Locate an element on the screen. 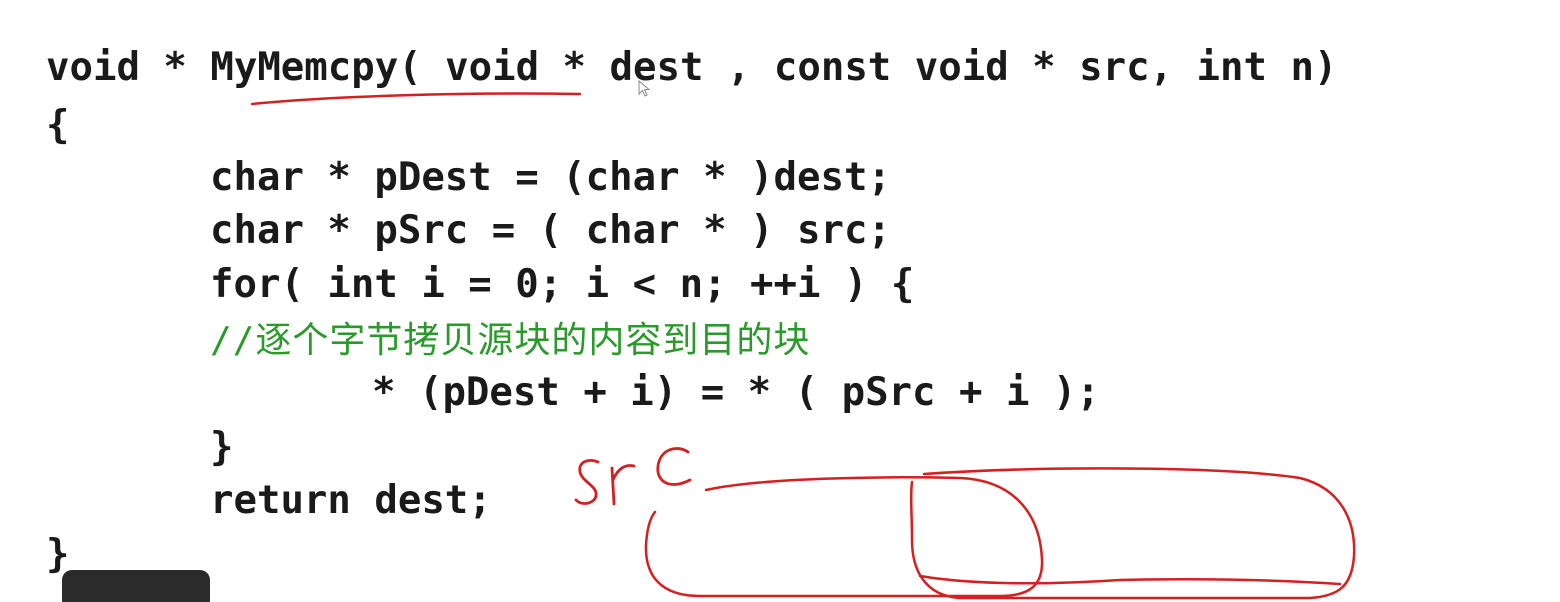  copy-assignment: * (pDest + i) = * ( pSrc + i ); is located at coordinates (736, 392).